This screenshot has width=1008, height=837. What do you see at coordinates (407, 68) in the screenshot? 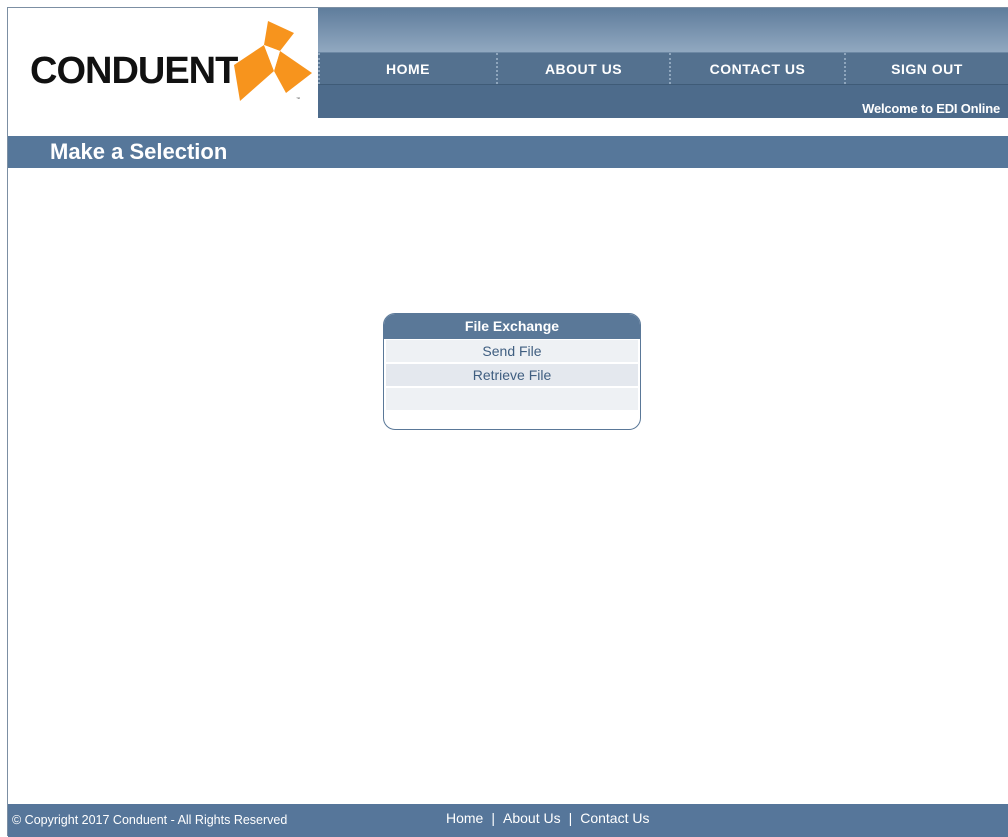
I see `nav-home: HOME` at bounding box center [407, 68].